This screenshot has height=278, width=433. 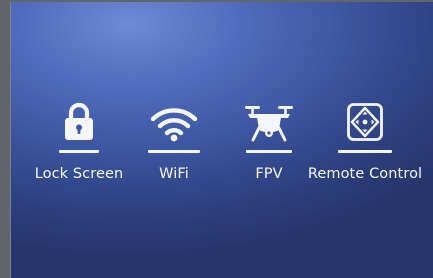 I want to click on drone-icon, so click(x=269, y=122).